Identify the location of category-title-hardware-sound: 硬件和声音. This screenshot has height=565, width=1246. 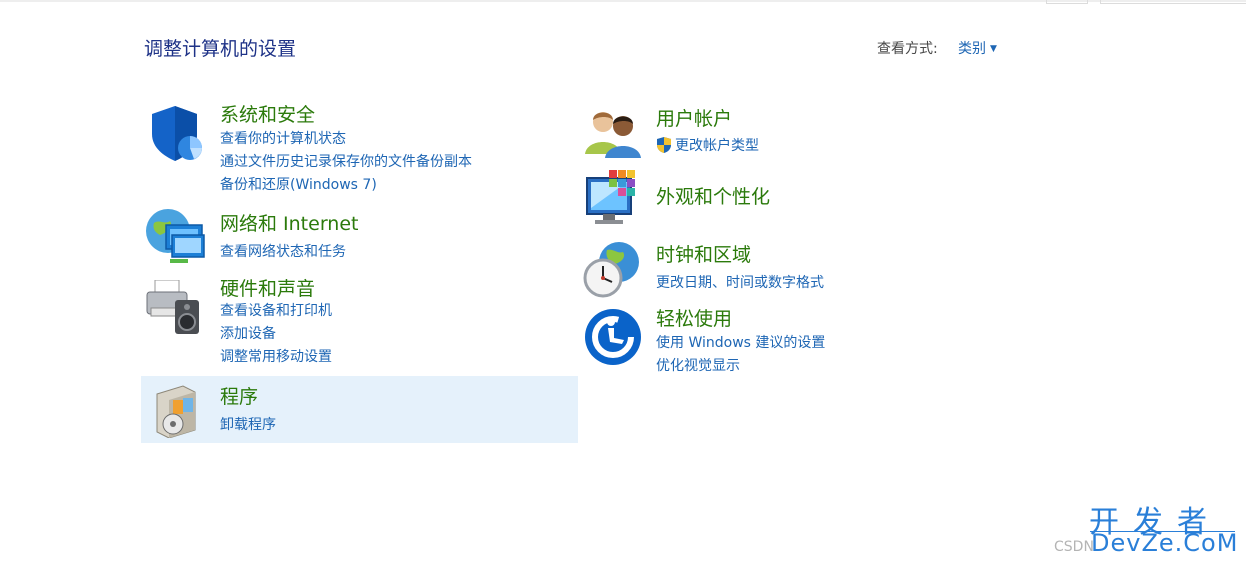
(267, 287).